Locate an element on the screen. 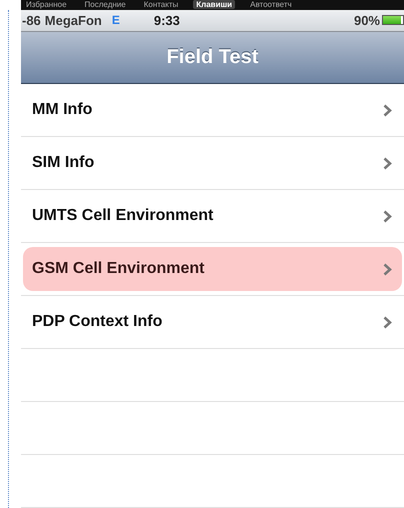  tab: Клавиши is located at coordinates (214, 5).